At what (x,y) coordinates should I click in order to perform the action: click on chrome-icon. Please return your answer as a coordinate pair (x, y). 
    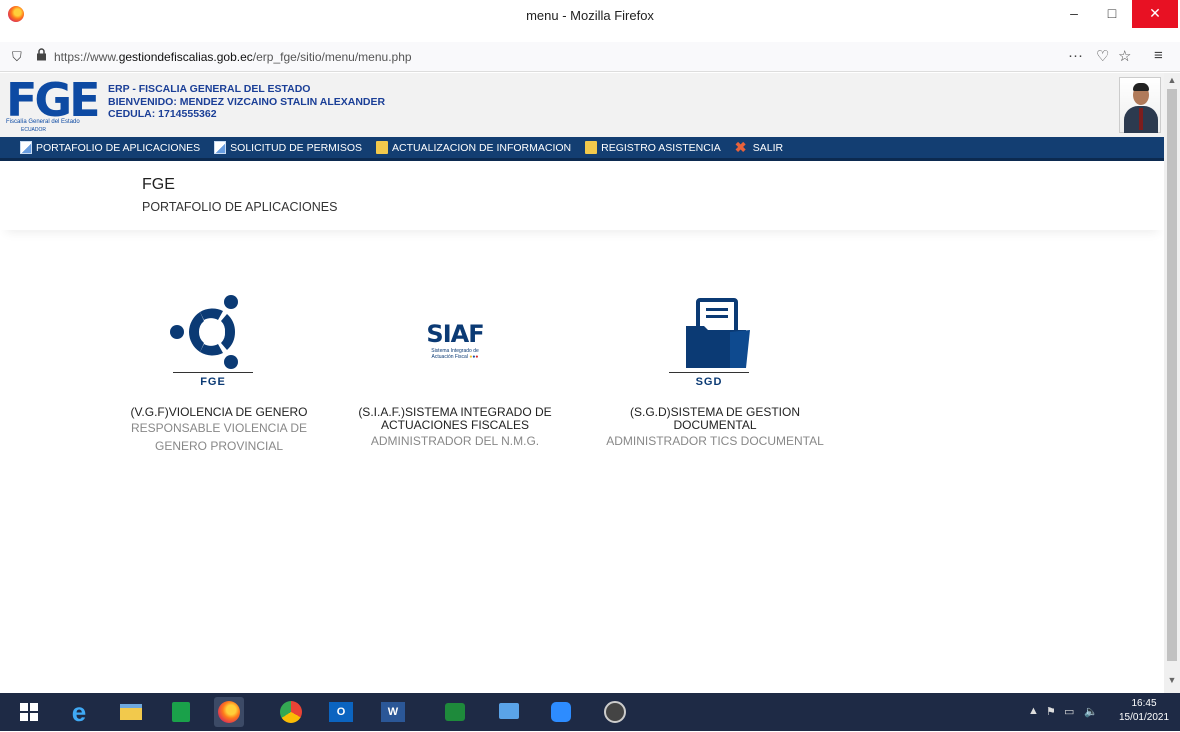
    Looking at the image, I should click on (291, 712).